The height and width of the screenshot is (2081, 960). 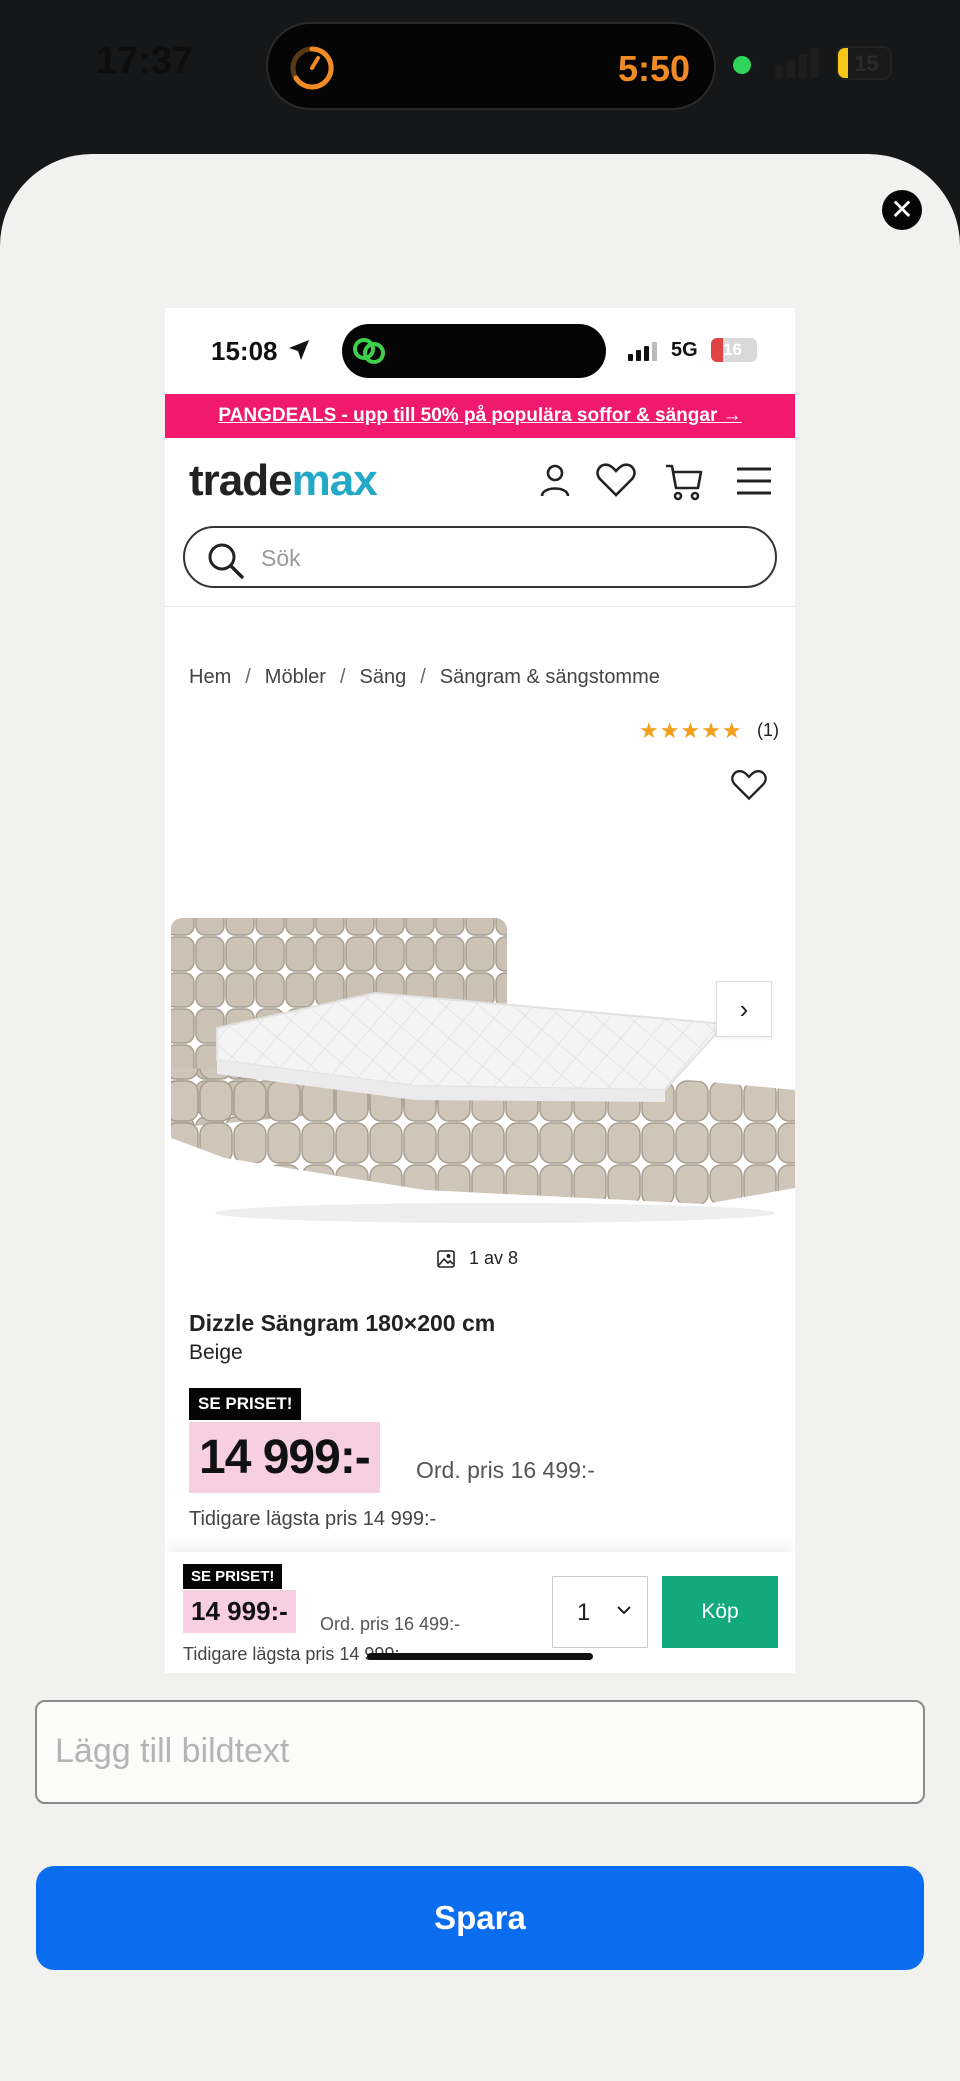 I want to click on chevron-right-icon: ›, so click(x=744, y=1009).